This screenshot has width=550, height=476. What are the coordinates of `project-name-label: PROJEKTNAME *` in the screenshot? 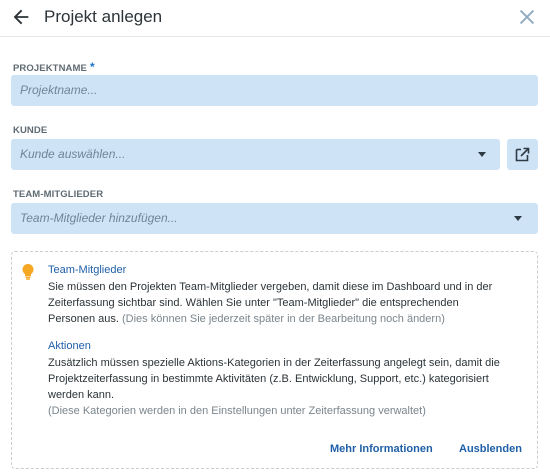 It's located at (54, 67).